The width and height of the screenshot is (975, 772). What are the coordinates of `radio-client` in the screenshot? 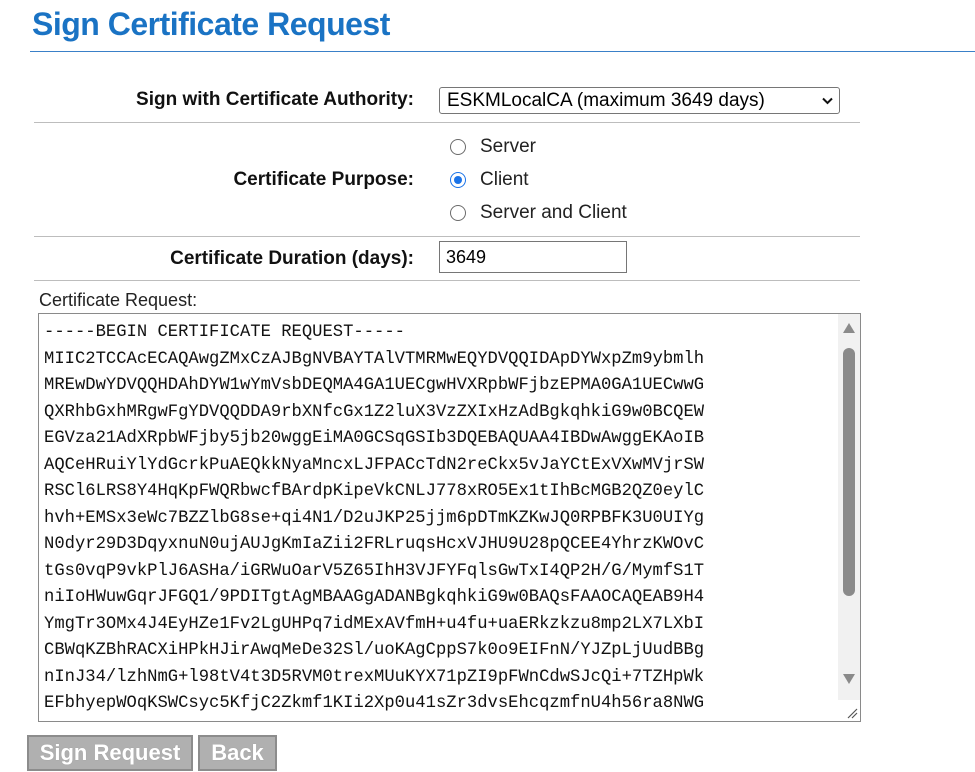 It's located at (458, 180).